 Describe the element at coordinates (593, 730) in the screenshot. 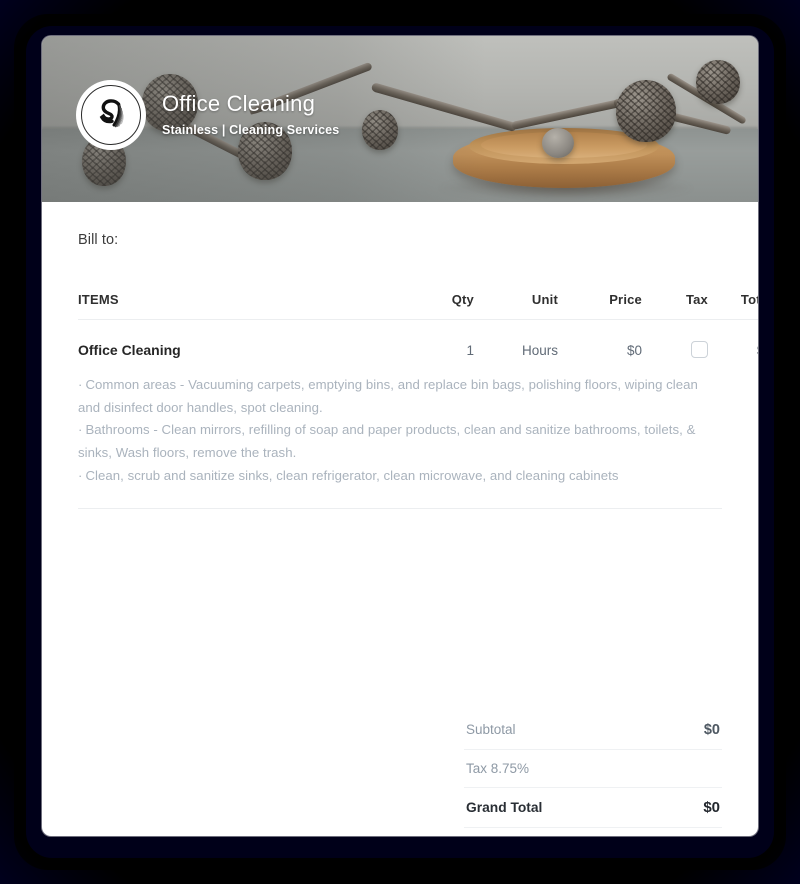

I see `subtotal-row: Subtotal $0` at that location.